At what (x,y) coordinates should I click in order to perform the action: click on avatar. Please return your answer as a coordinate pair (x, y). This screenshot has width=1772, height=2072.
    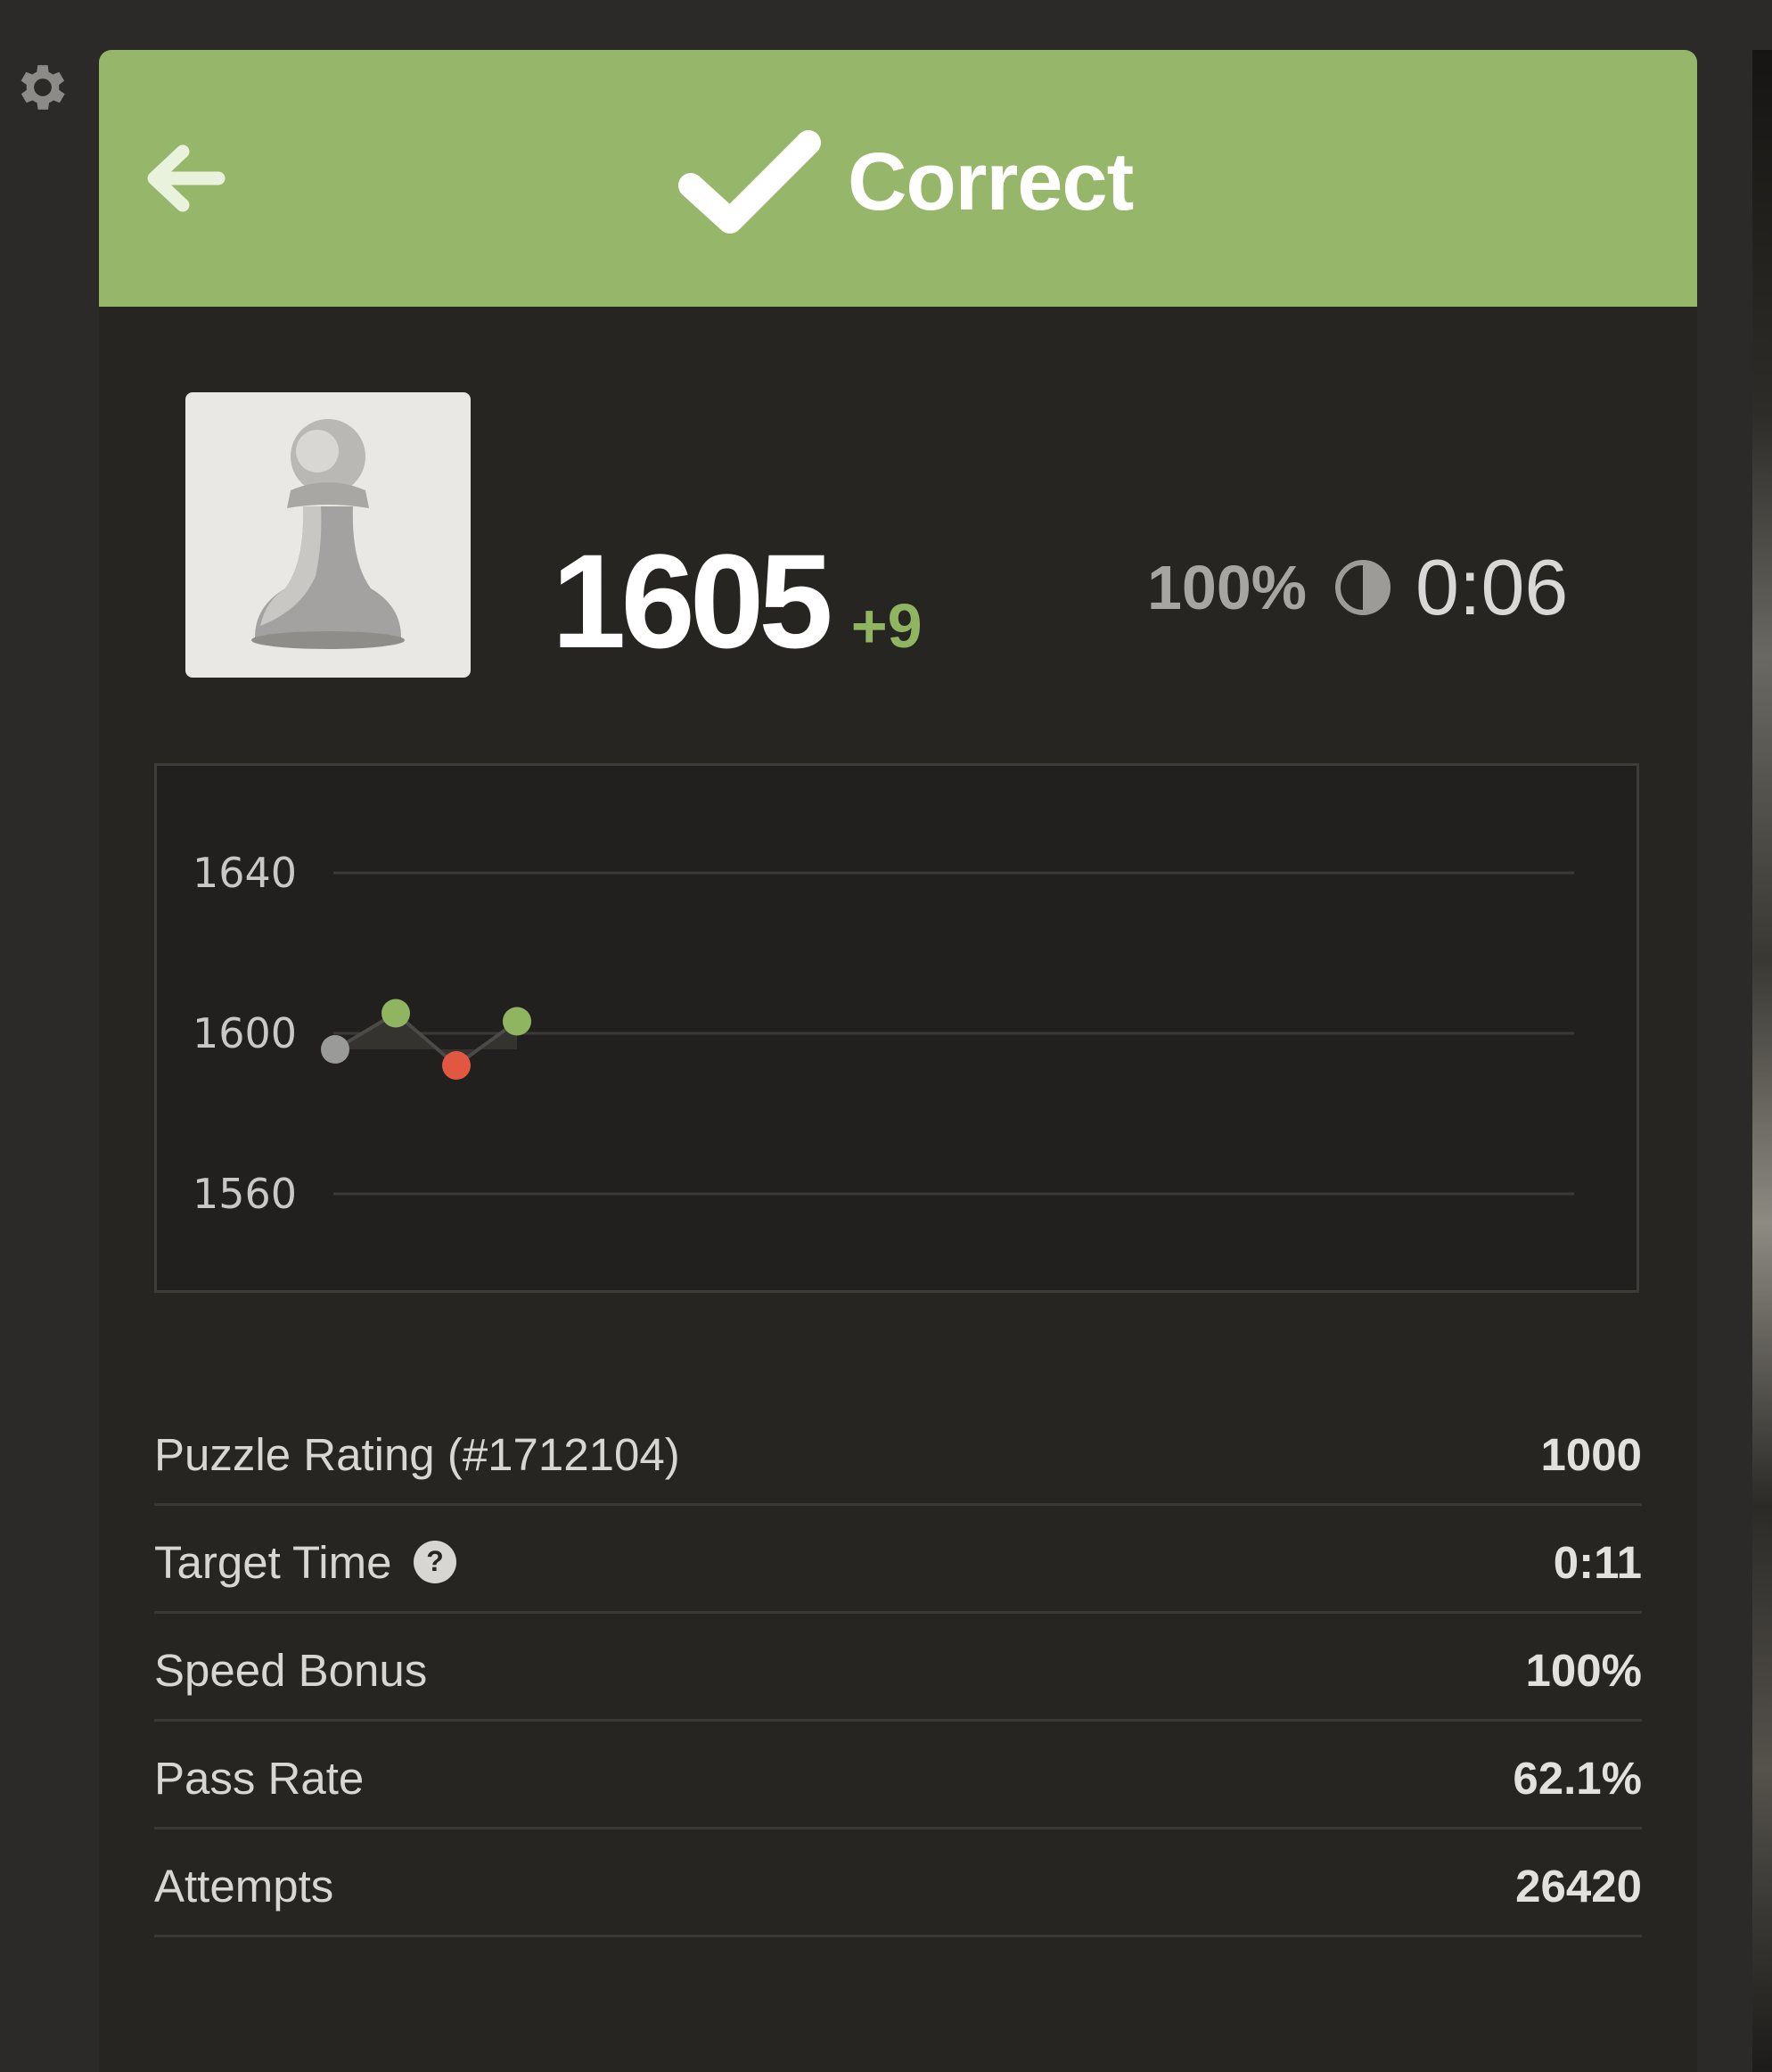
    Looking at the image, I should click on (328, 535).